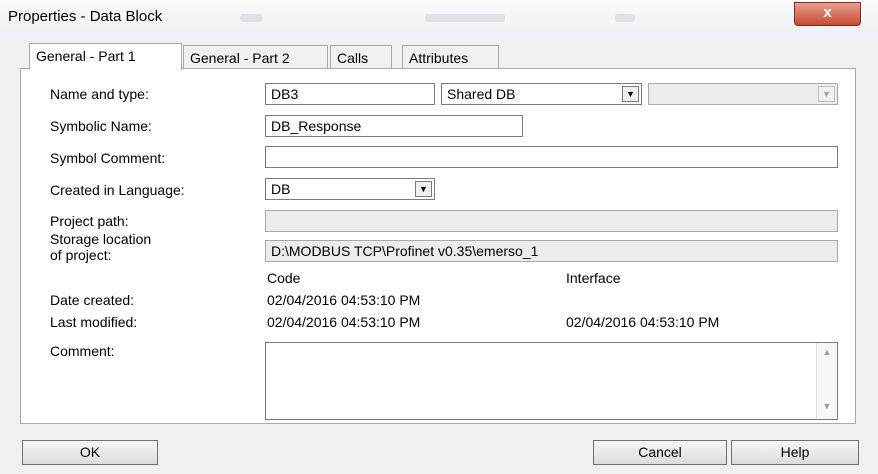 Image resolution: width=878 pixels, height=474 pixels. Describe the element at coordinates (551, 157) in the screenshot. I see `symbol-comment-field` at that location.